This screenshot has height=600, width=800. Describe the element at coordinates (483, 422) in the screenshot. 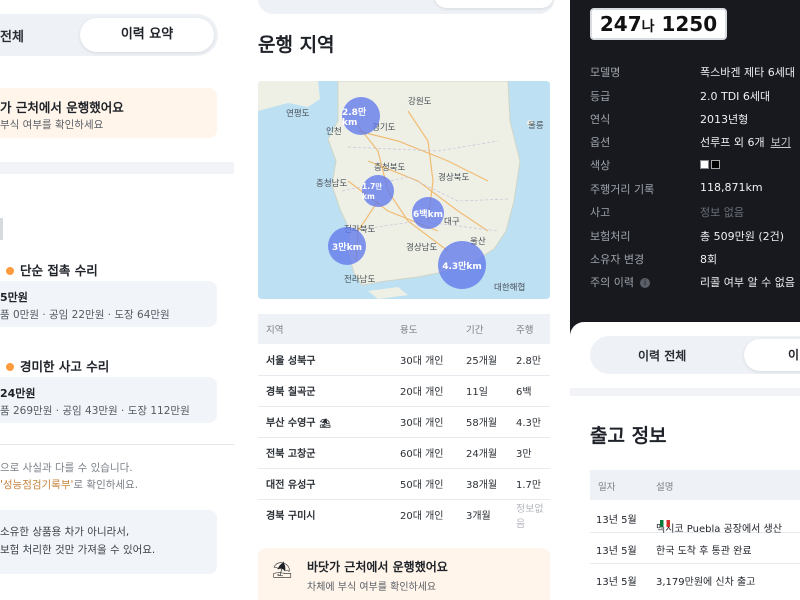

I see `cell-period: 58개월` at that location.